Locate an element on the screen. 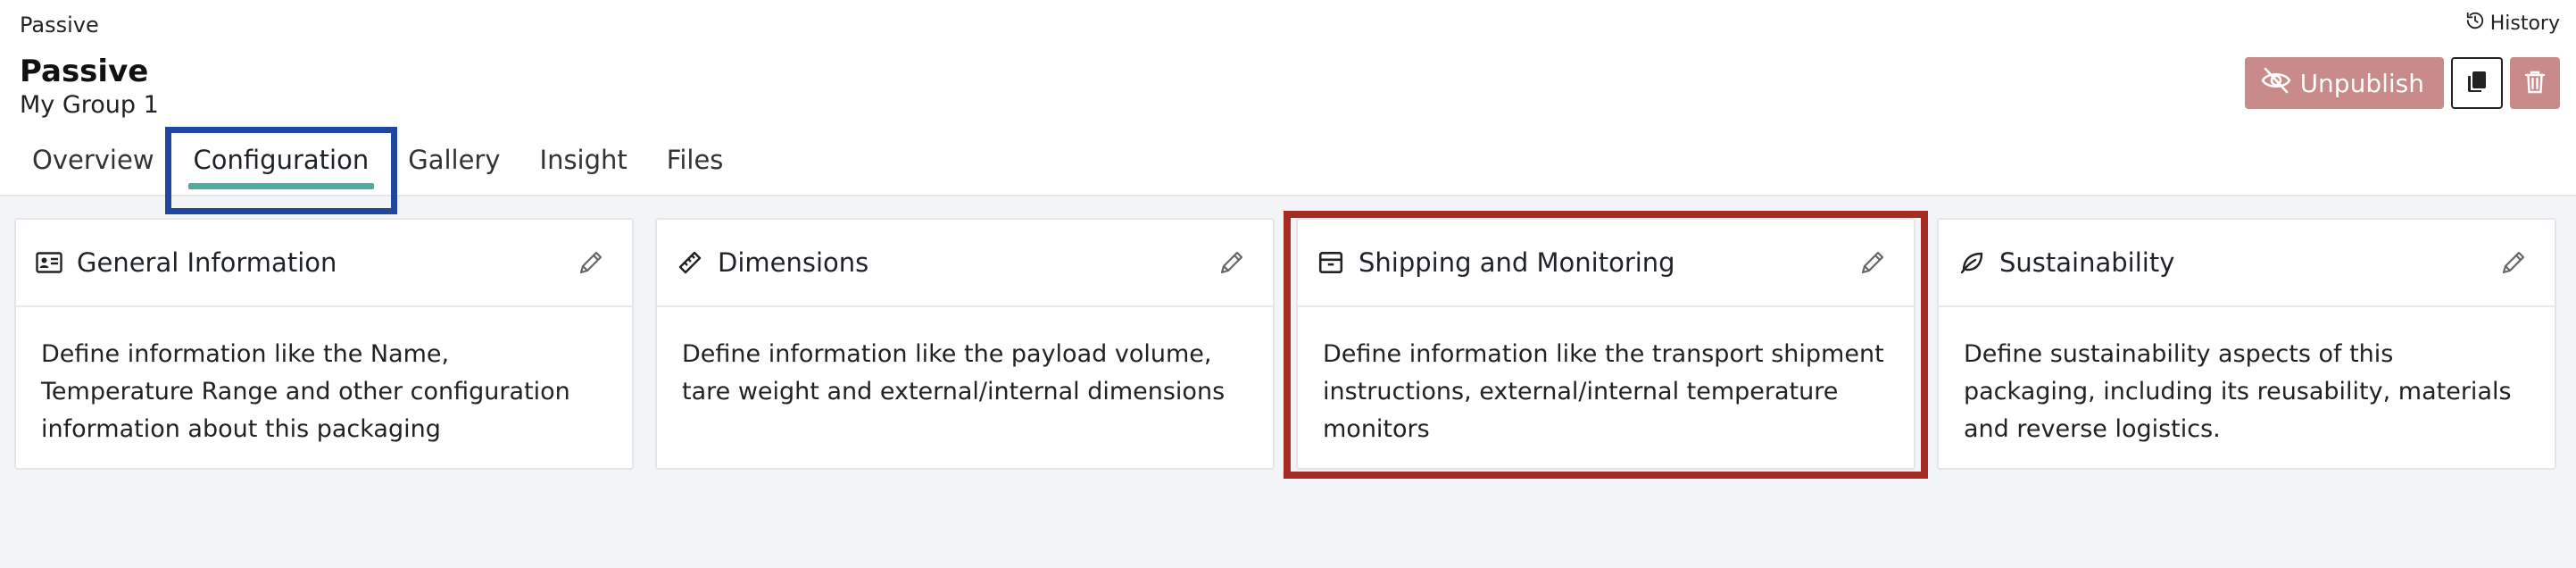 The height and width of the screenshot is (568, 2576). copy-icon is located at coordinates (2477, 83).